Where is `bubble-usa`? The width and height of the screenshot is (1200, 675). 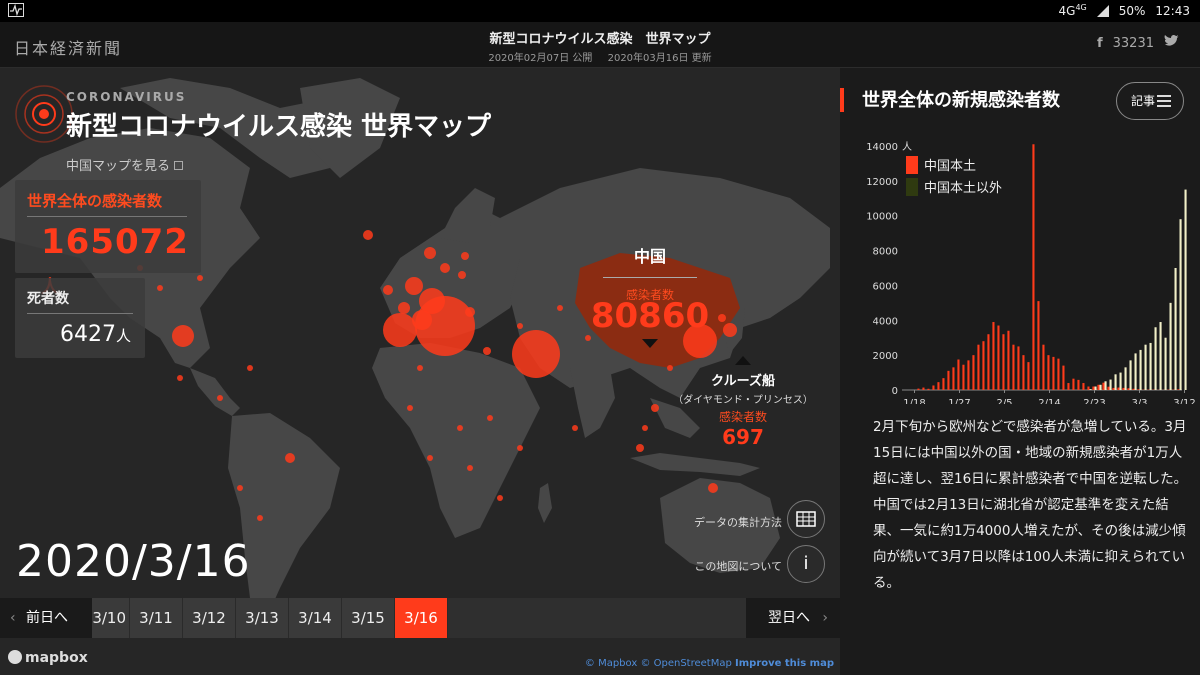 bubble-usa is located at coordinates (183, 336).